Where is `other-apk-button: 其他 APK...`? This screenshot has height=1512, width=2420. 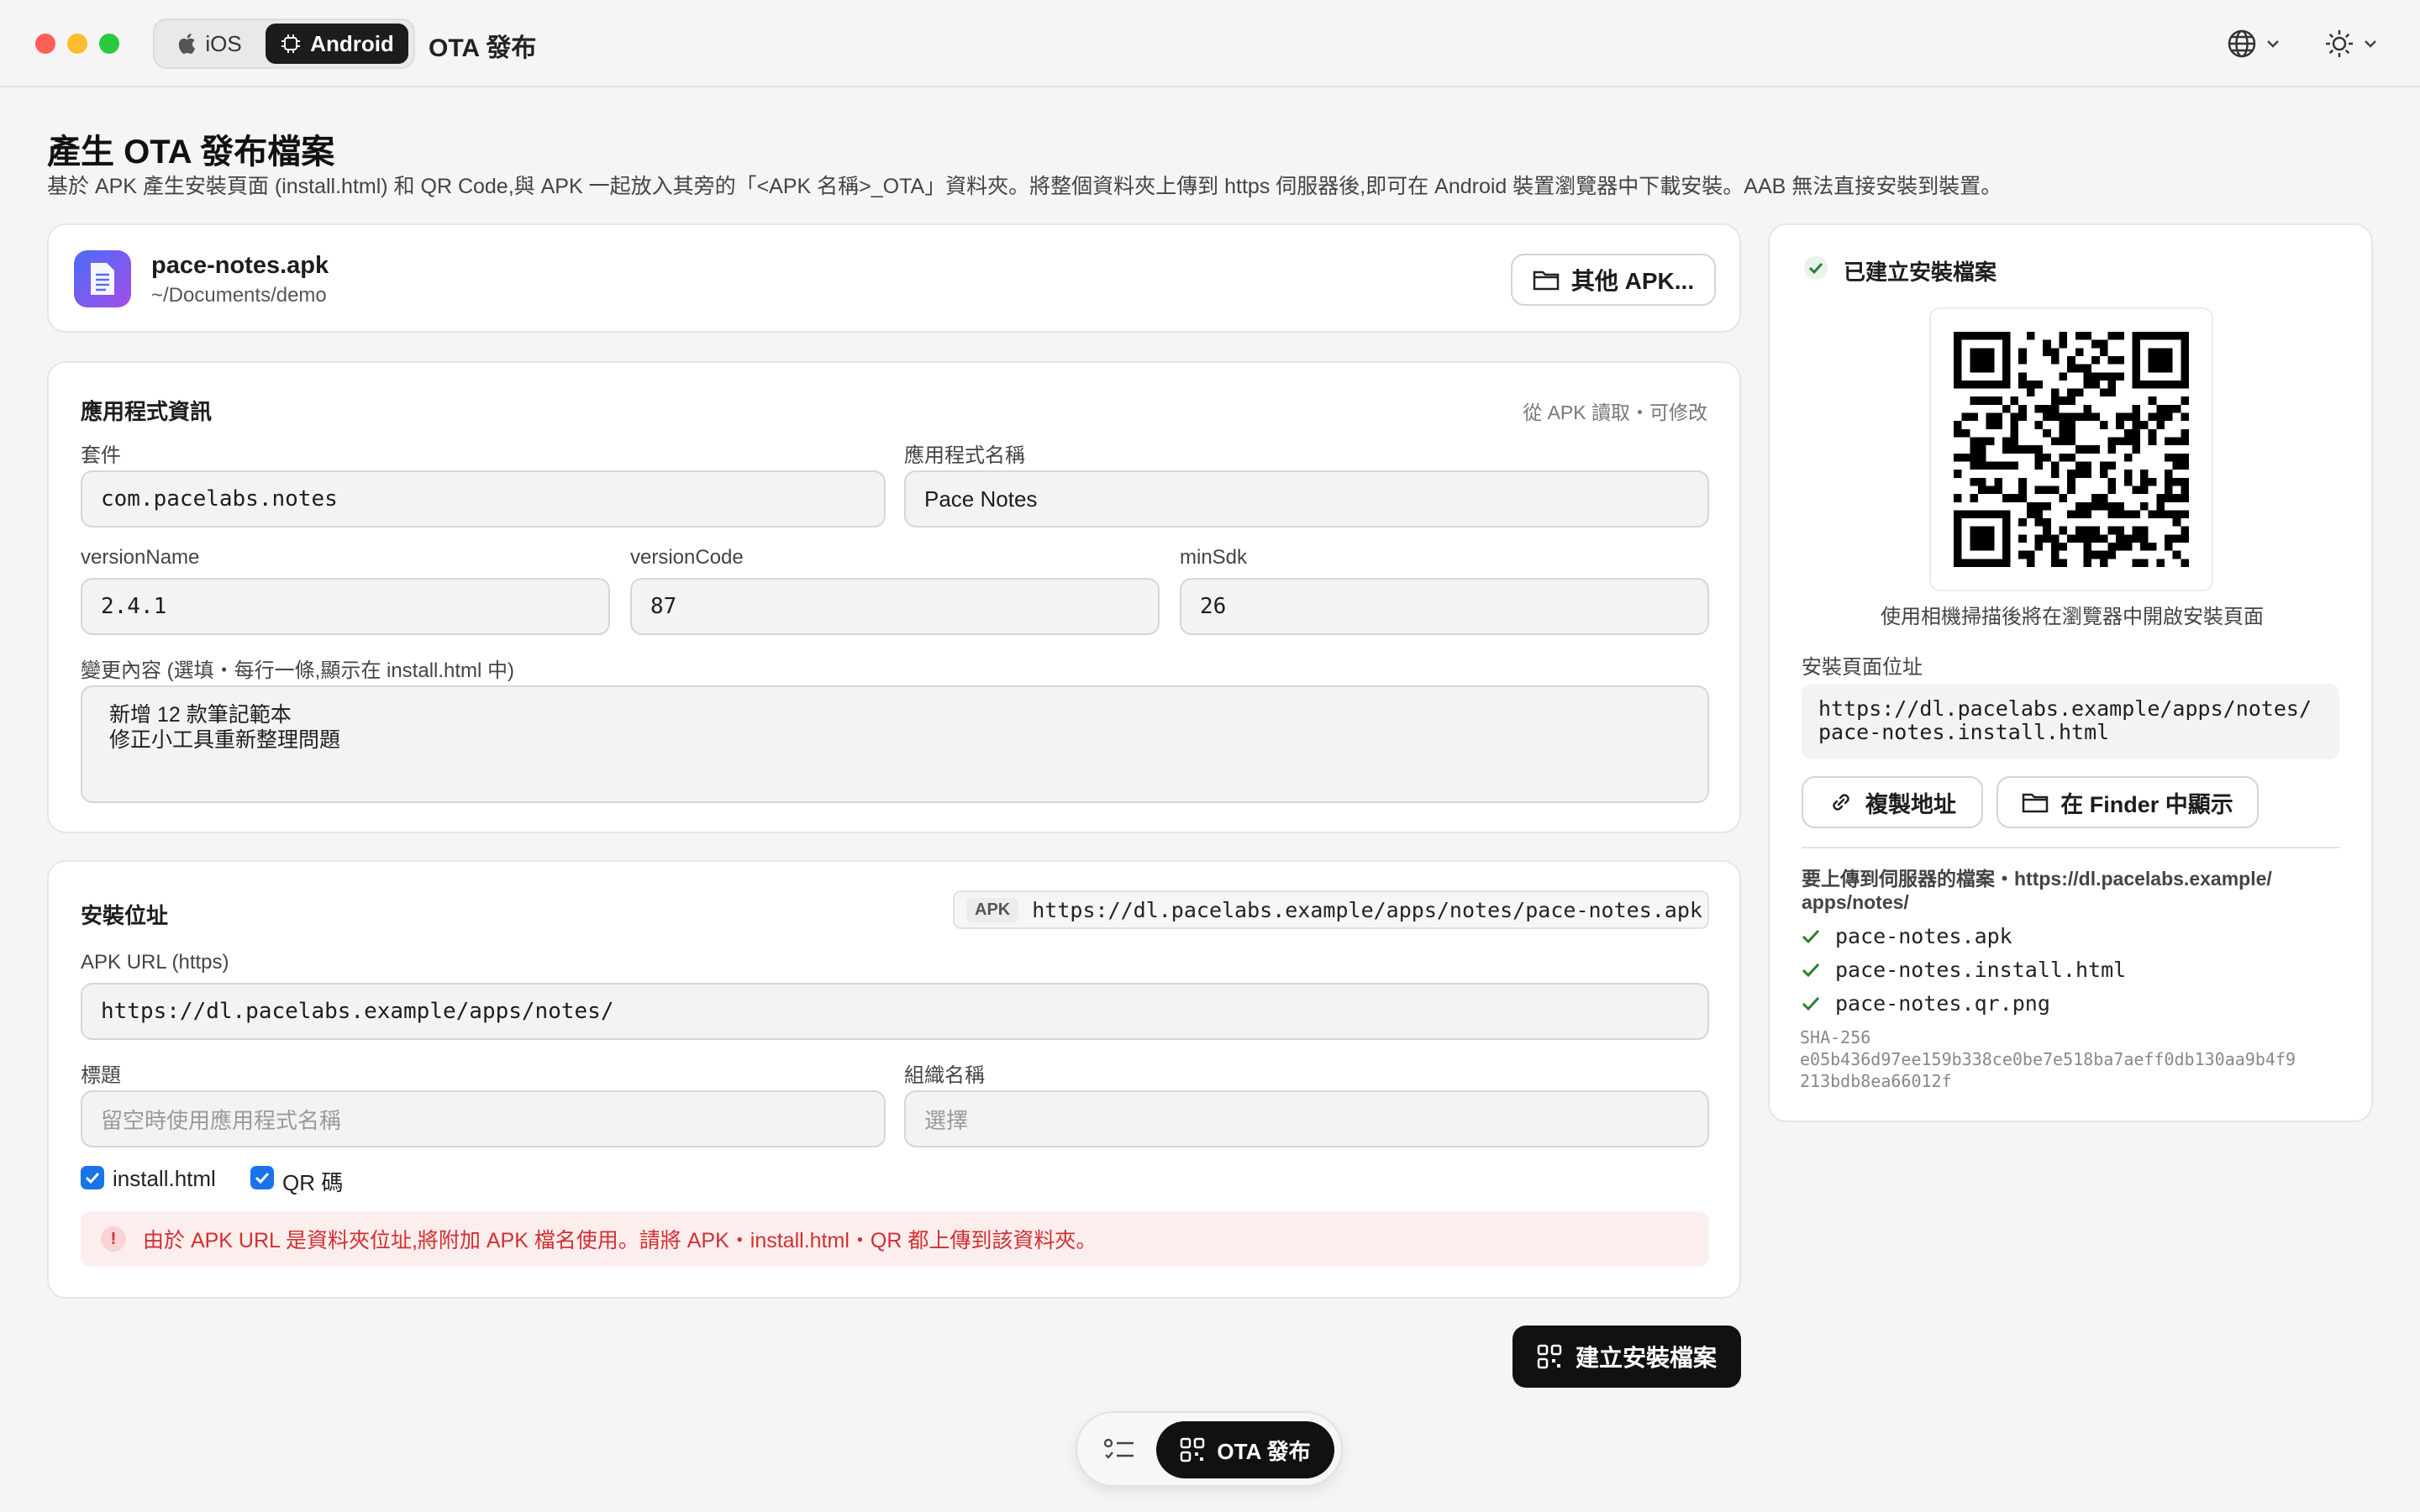 other-apk-button: 其他 APK... is located at coordinates (1614, 280).